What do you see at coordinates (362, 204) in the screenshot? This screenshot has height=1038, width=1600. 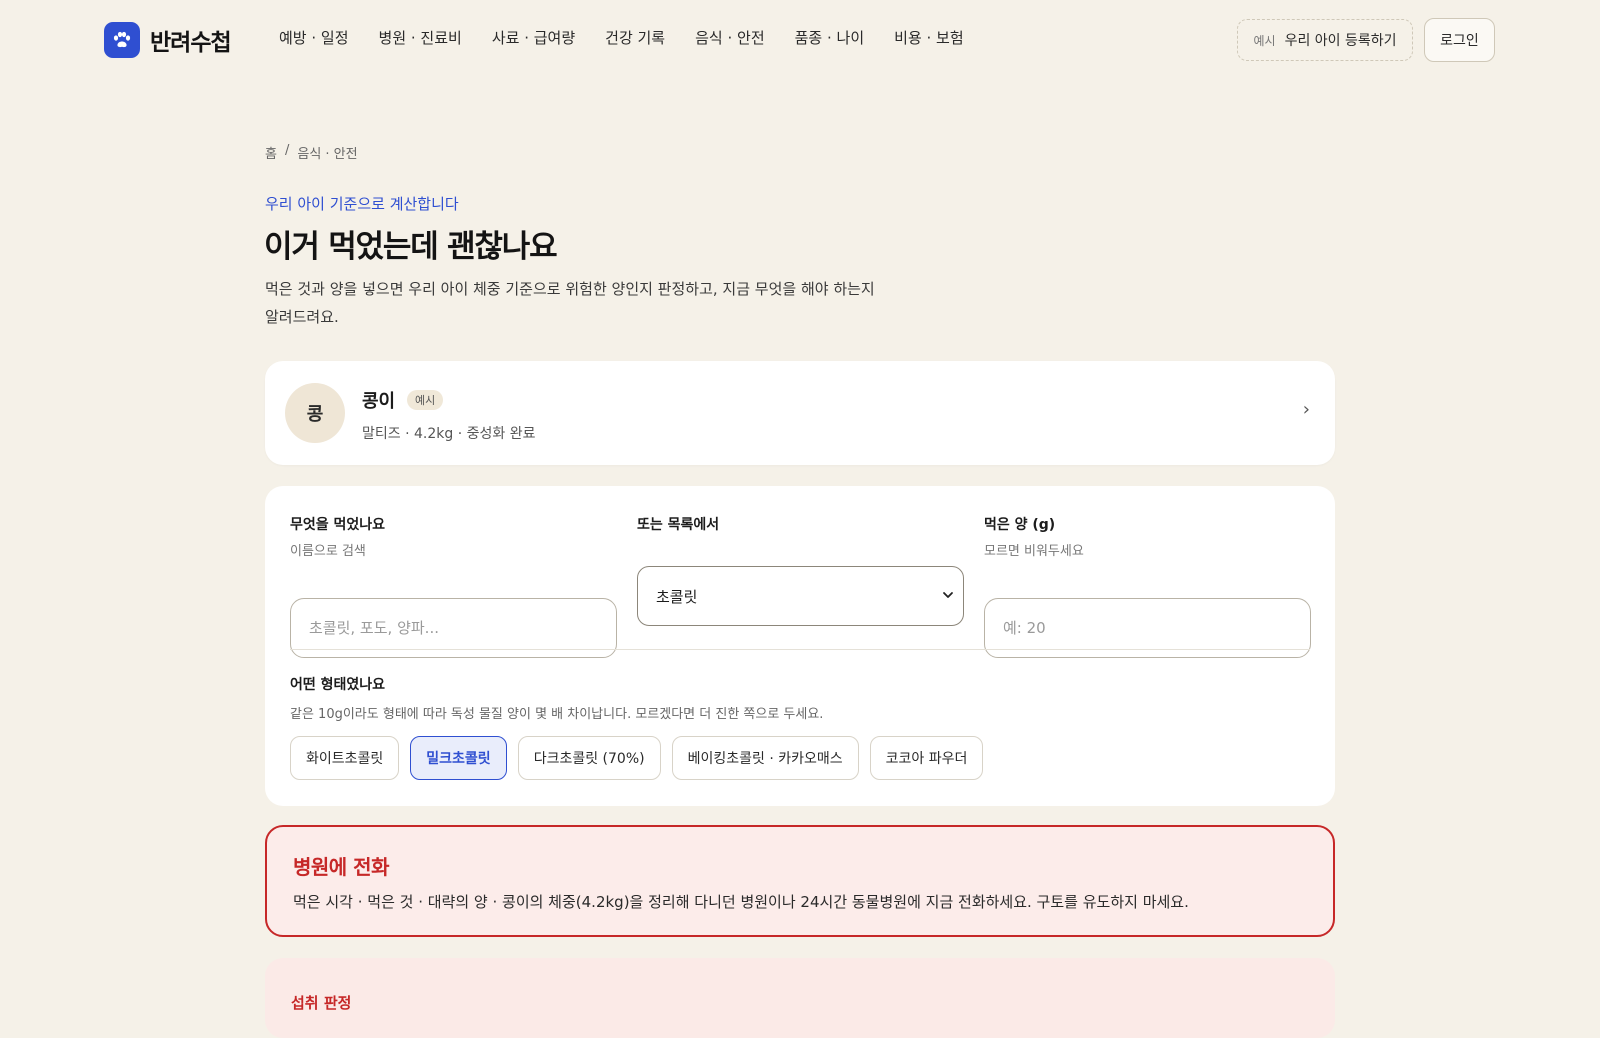 I see `page-kicker: 우리 아이 기준으로 계산합니다` at bounding box center [362, 204].